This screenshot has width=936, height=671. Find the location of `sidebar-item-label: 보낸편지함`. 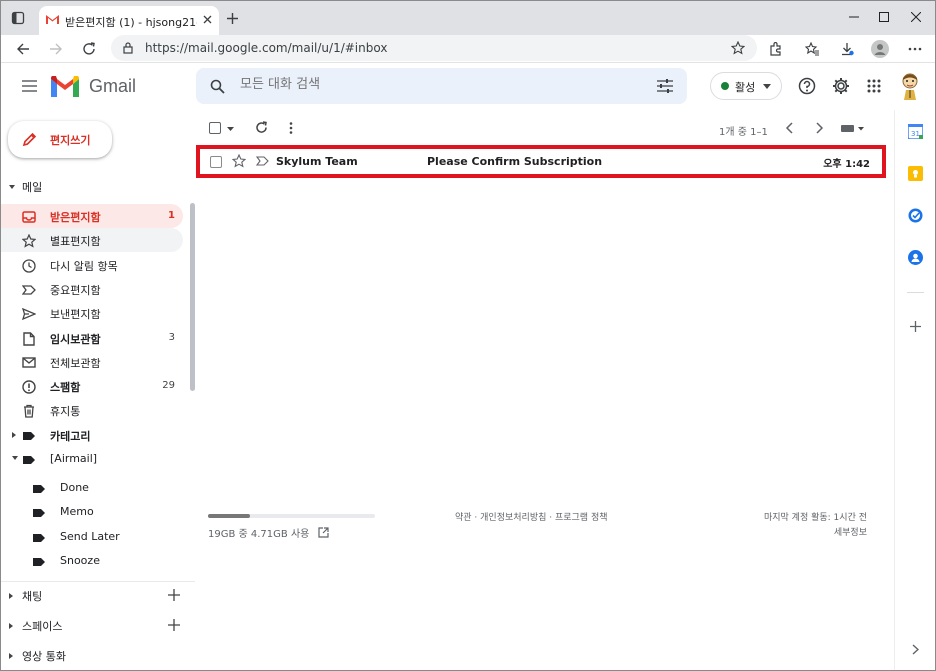

sidebar-item-label: 보낸편지함 is located at coordinates (75, 315).